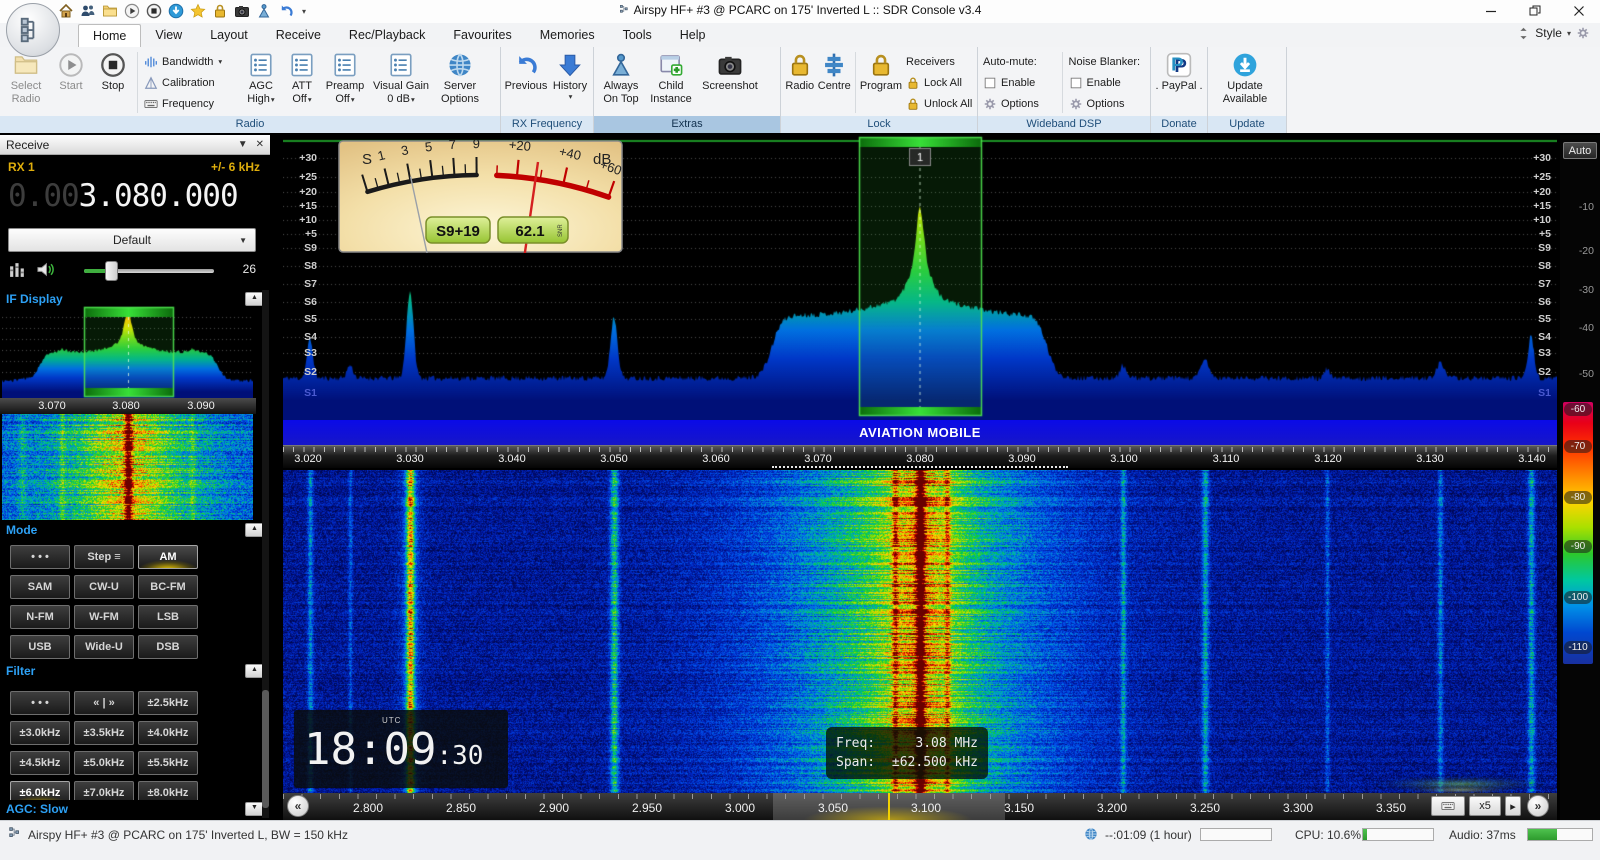 This screenshot has width=1600, height=860. I want to click on select-radio-button: Select Radio, so click(26, 82).